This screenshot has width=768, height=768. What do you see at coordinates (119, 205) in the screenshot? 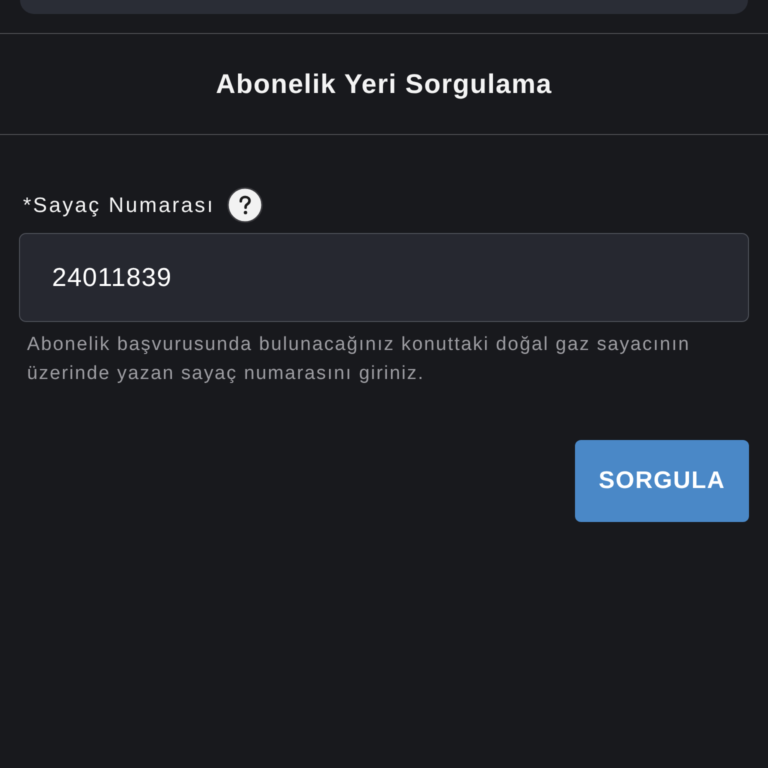
I see `field-label: *Sayaç Numarası` at bounding box center [119, 205].